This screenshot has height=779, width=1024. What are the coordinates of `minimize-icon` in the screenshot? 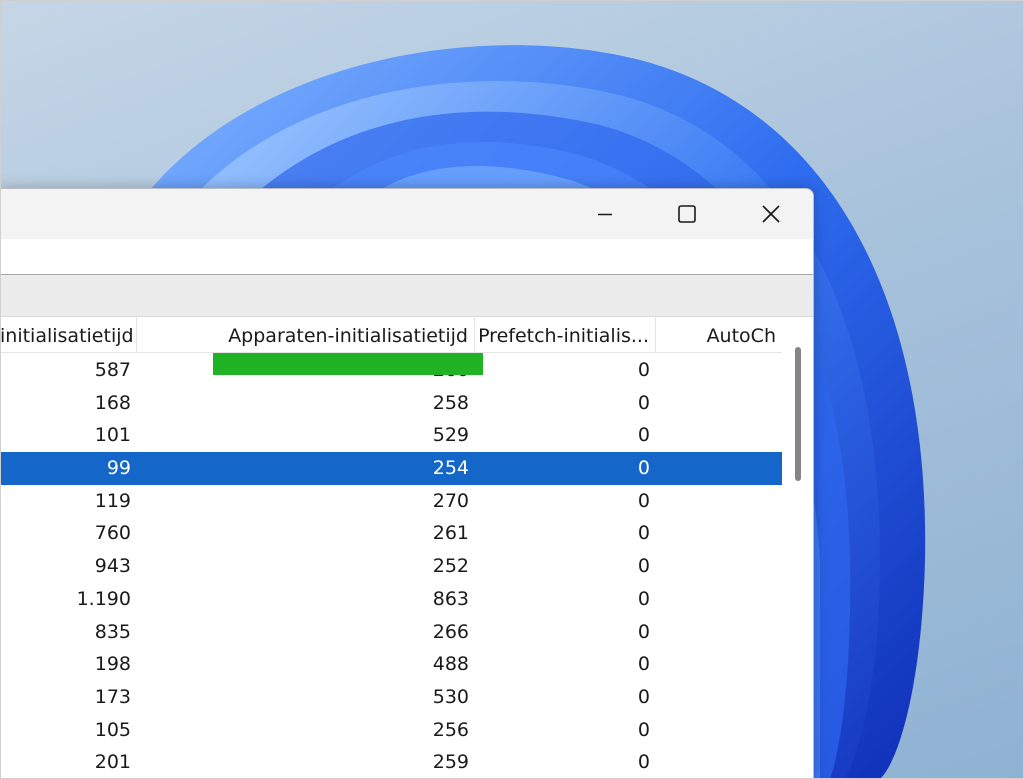 It's located at (605, 214).